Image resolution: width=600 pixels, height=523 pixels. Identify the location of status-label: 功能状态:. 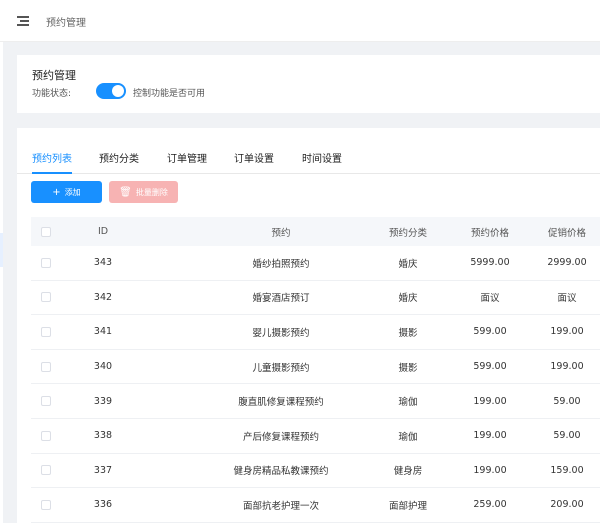
(52, 94).